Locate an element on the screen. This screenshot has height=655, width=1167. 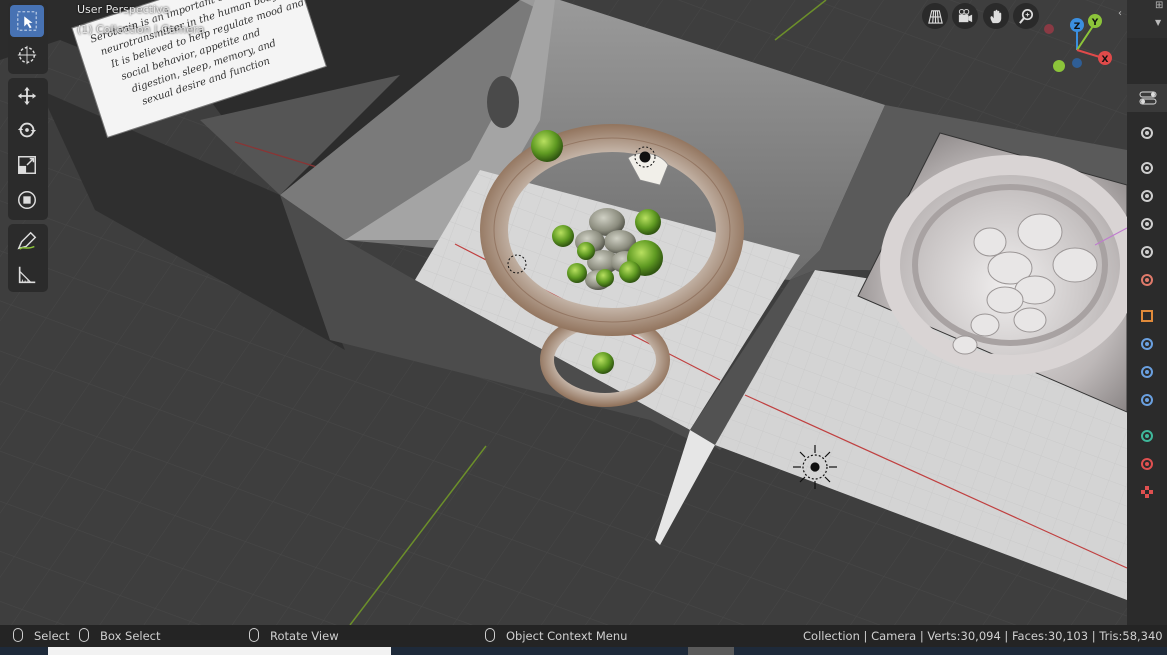
world-icon is located at coordinates (1147, 280).